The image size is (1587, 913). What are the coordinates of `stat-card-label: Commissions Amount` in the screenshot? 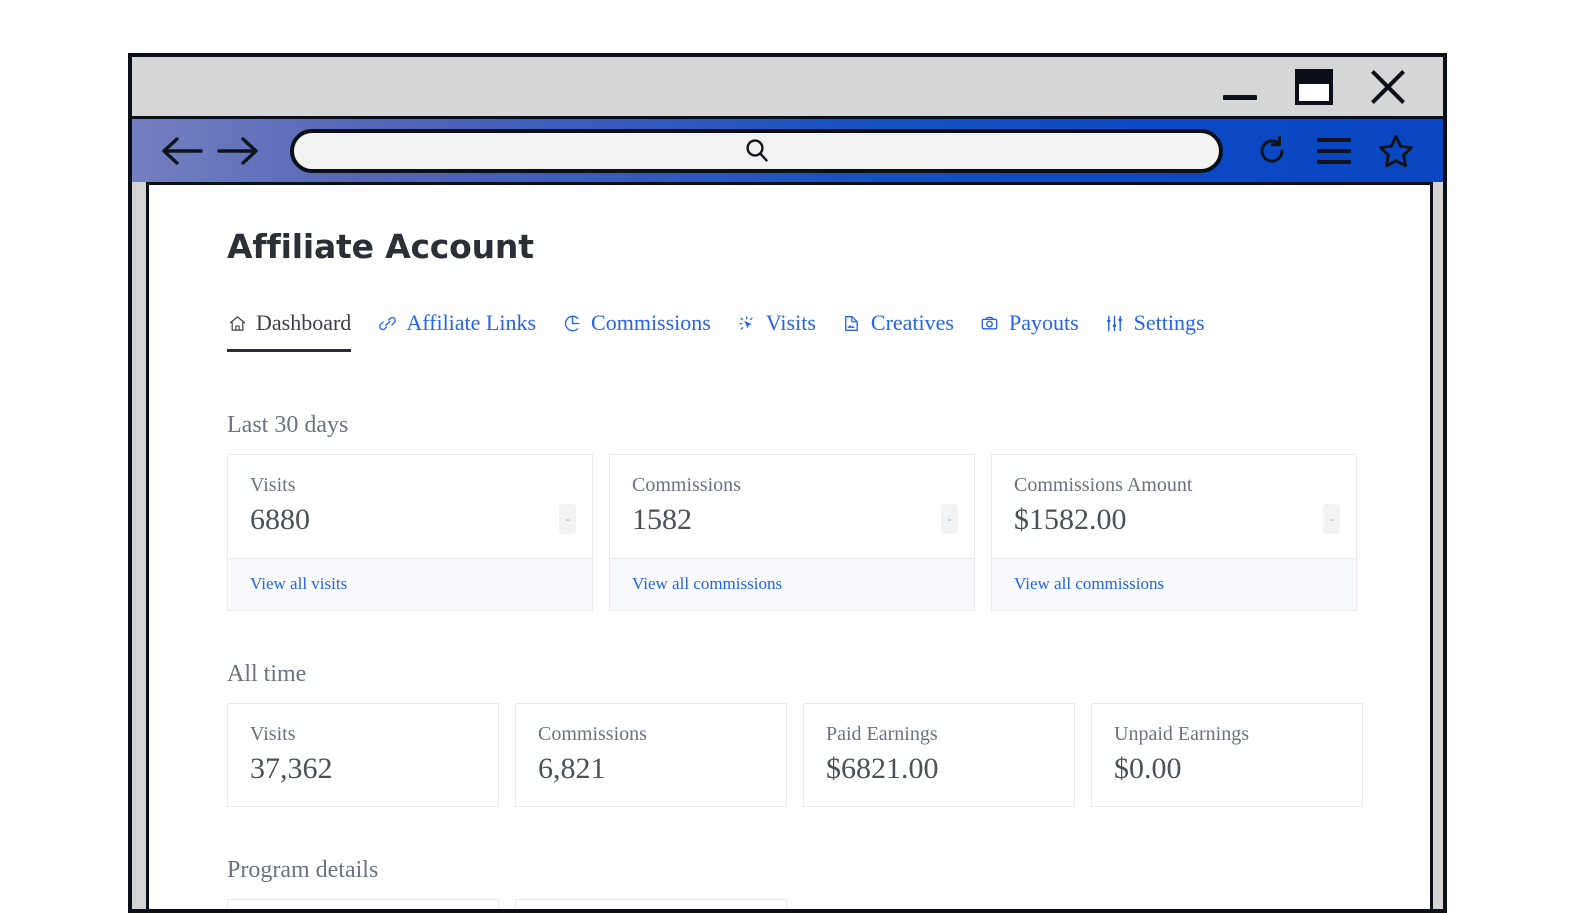 It's located at (1103, 485).